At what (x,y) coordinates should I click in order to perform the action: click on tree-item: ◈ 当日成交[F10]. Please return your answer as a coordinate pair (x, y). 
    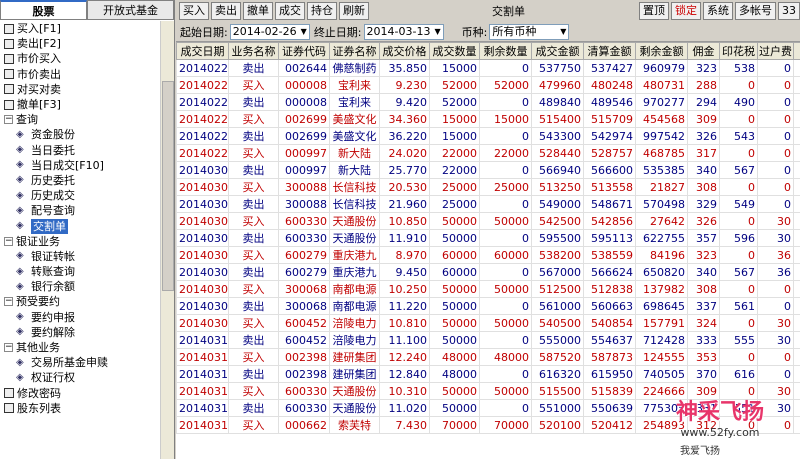
    Looking at the image, I should click on (80, 165).